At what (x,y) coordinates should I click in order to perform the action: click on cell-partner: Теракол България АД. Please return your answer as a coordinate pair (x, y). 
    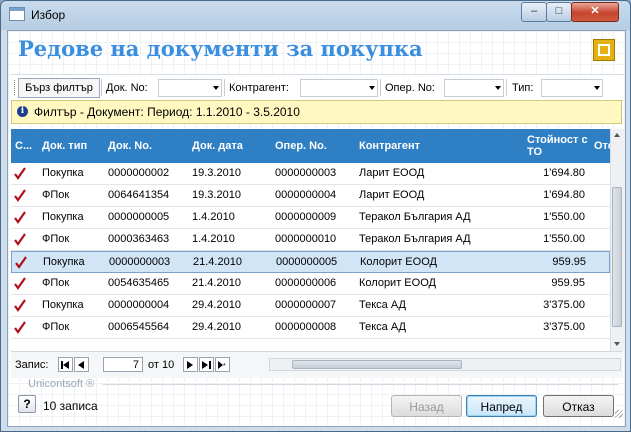
    Looking at the image, I should click on (415, 239).